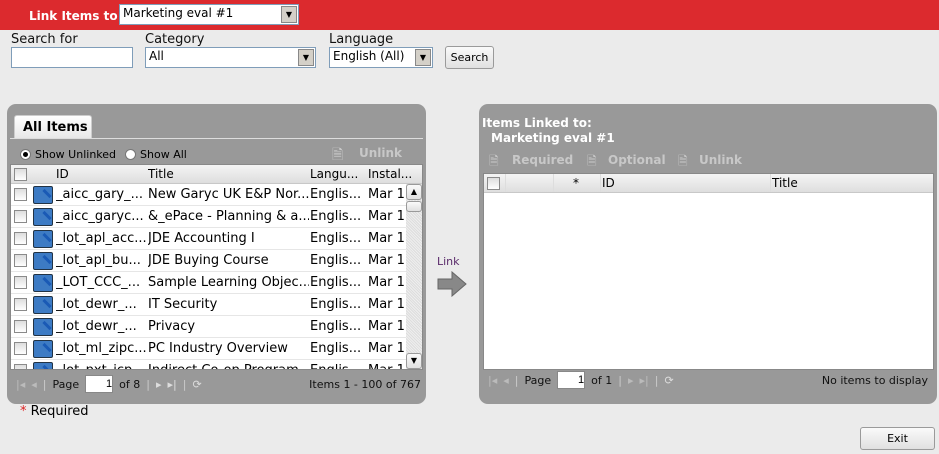 The height and width of the screenshot is (454, 939). What do you see at coordinates (542, 160) in the screenshot?
I see `required-button: Required` at bounding box center [542, 160].